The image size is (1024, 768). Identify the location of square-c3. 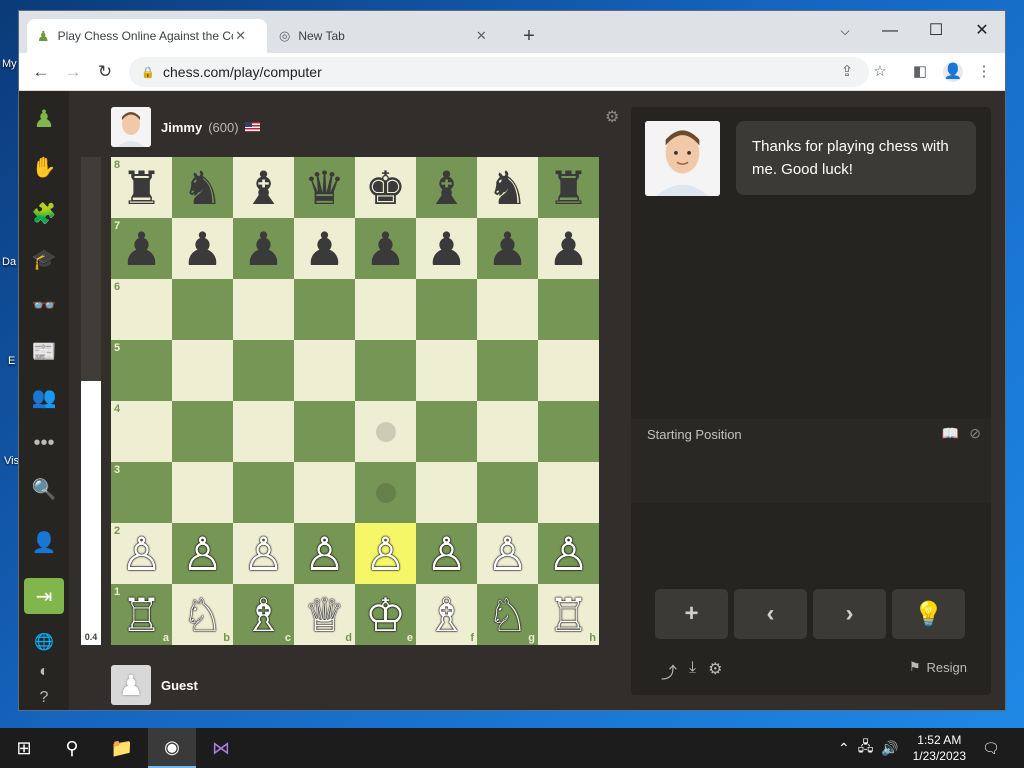
(263, 492).